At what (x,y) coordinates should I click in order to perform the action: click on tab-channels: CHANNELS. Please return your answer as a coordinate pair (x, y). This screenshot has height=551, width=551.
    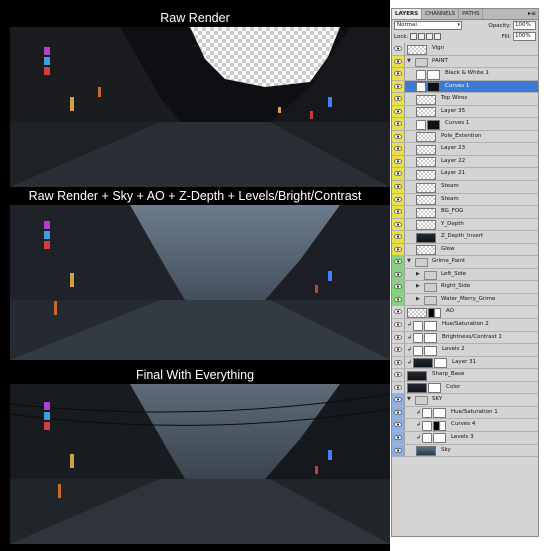
    Looking at the image, I should click on (441, 14).